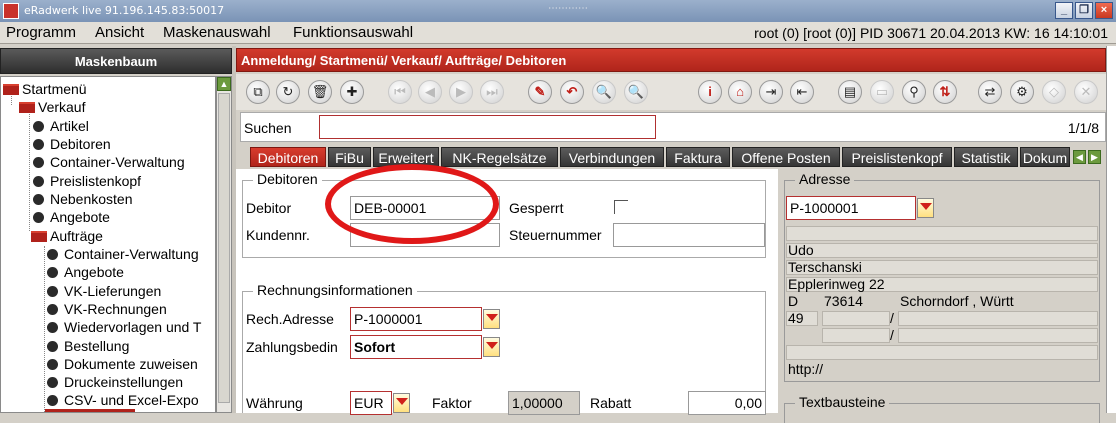  What do you see at coordinates (52, 107) in the screenshot?
I see `tree-node-verkauf: Verkauf` at bounding box center [52, 107].